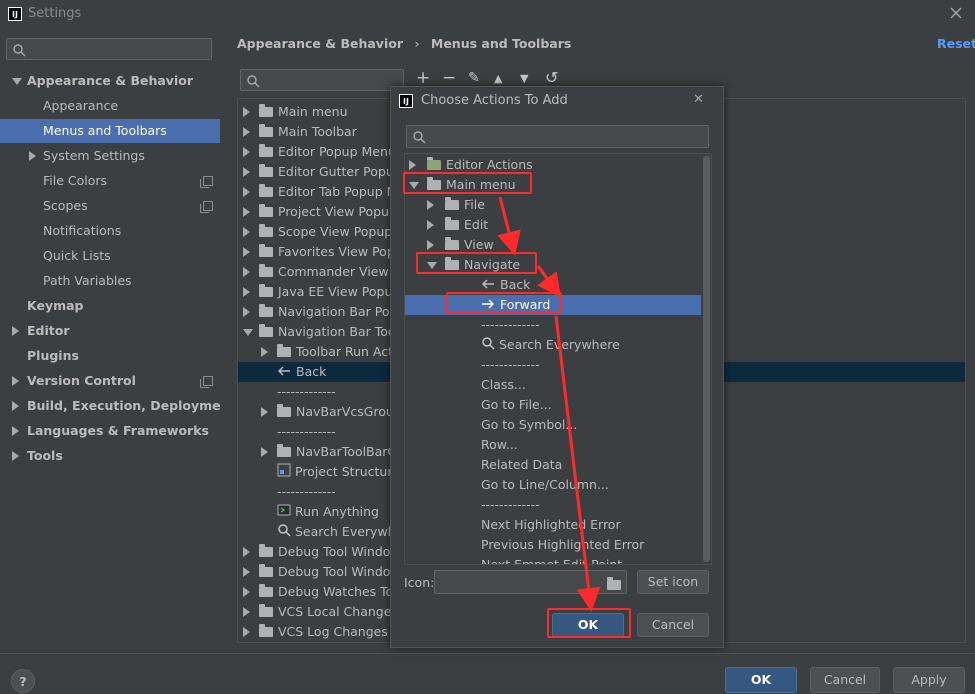 This screenshot has height=694, width=975. Describe the element at coordinates (449, 78) in the screenshot. I see `remove-action-button: −` at that location.